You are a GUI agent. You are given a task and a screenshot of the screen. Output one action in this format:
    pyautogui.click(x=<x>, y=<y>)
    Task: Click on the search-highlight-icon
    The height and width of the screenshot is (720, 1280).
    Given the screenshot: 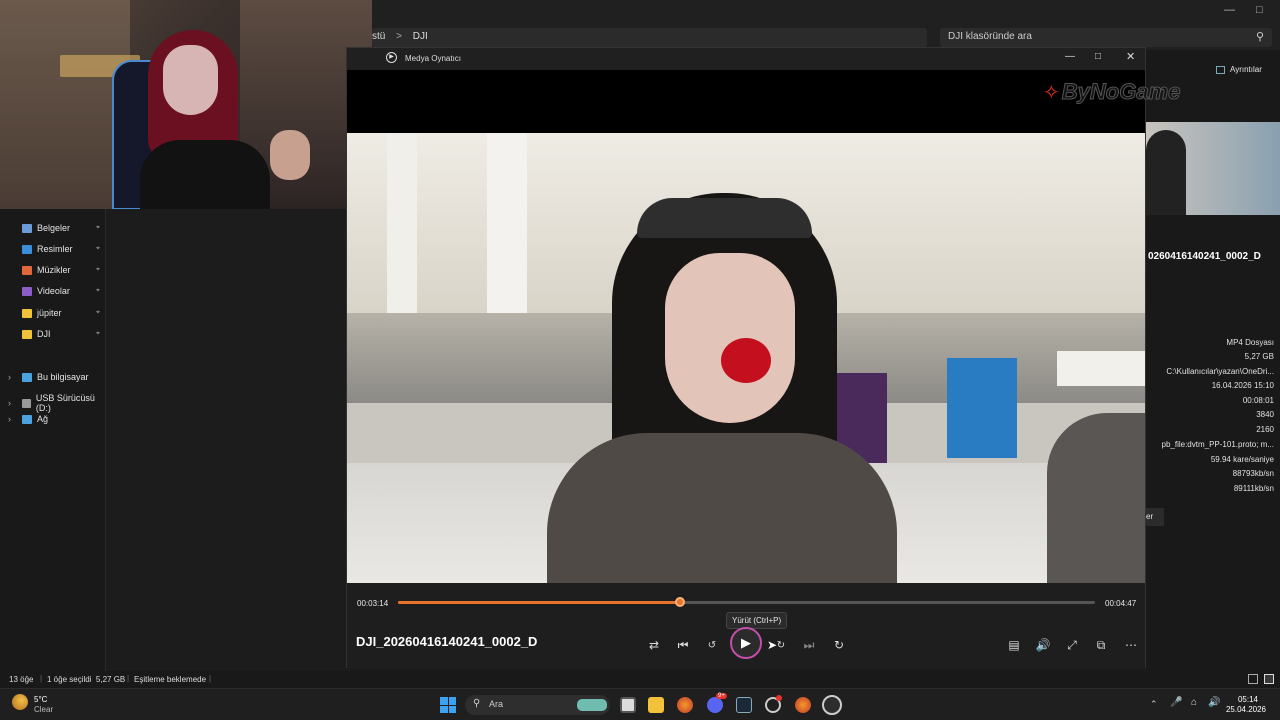 What is the action you would take?
    pyautogui.click(x=592, y=705)
    